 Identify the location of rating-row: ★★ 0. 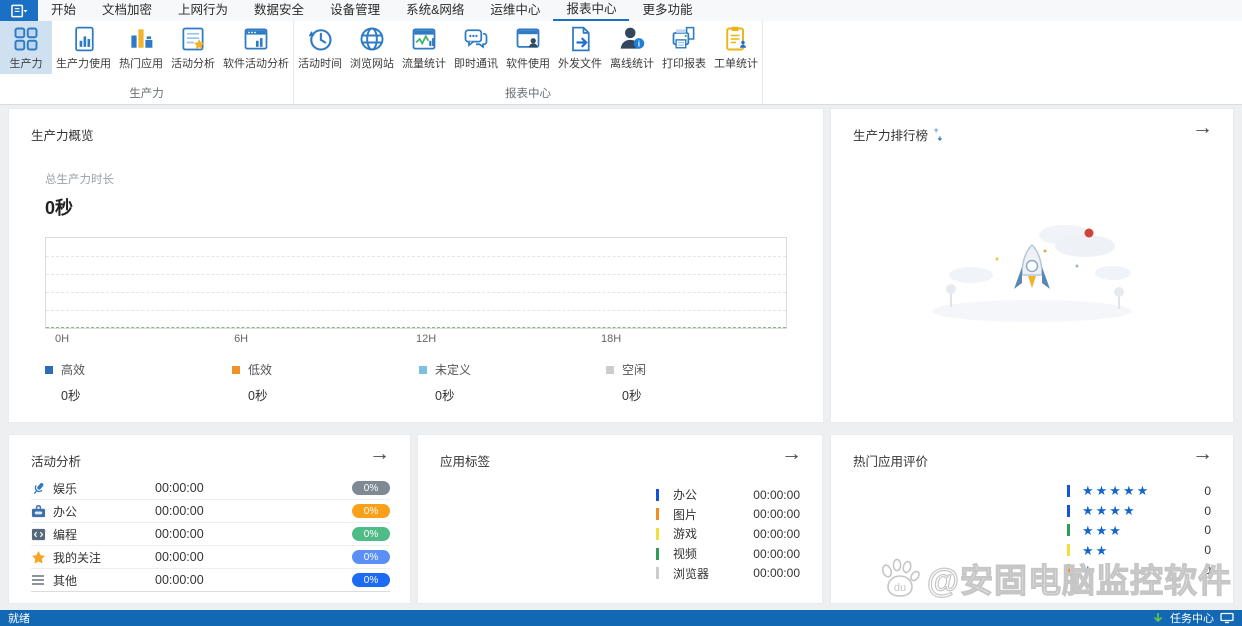
(1139, 550).